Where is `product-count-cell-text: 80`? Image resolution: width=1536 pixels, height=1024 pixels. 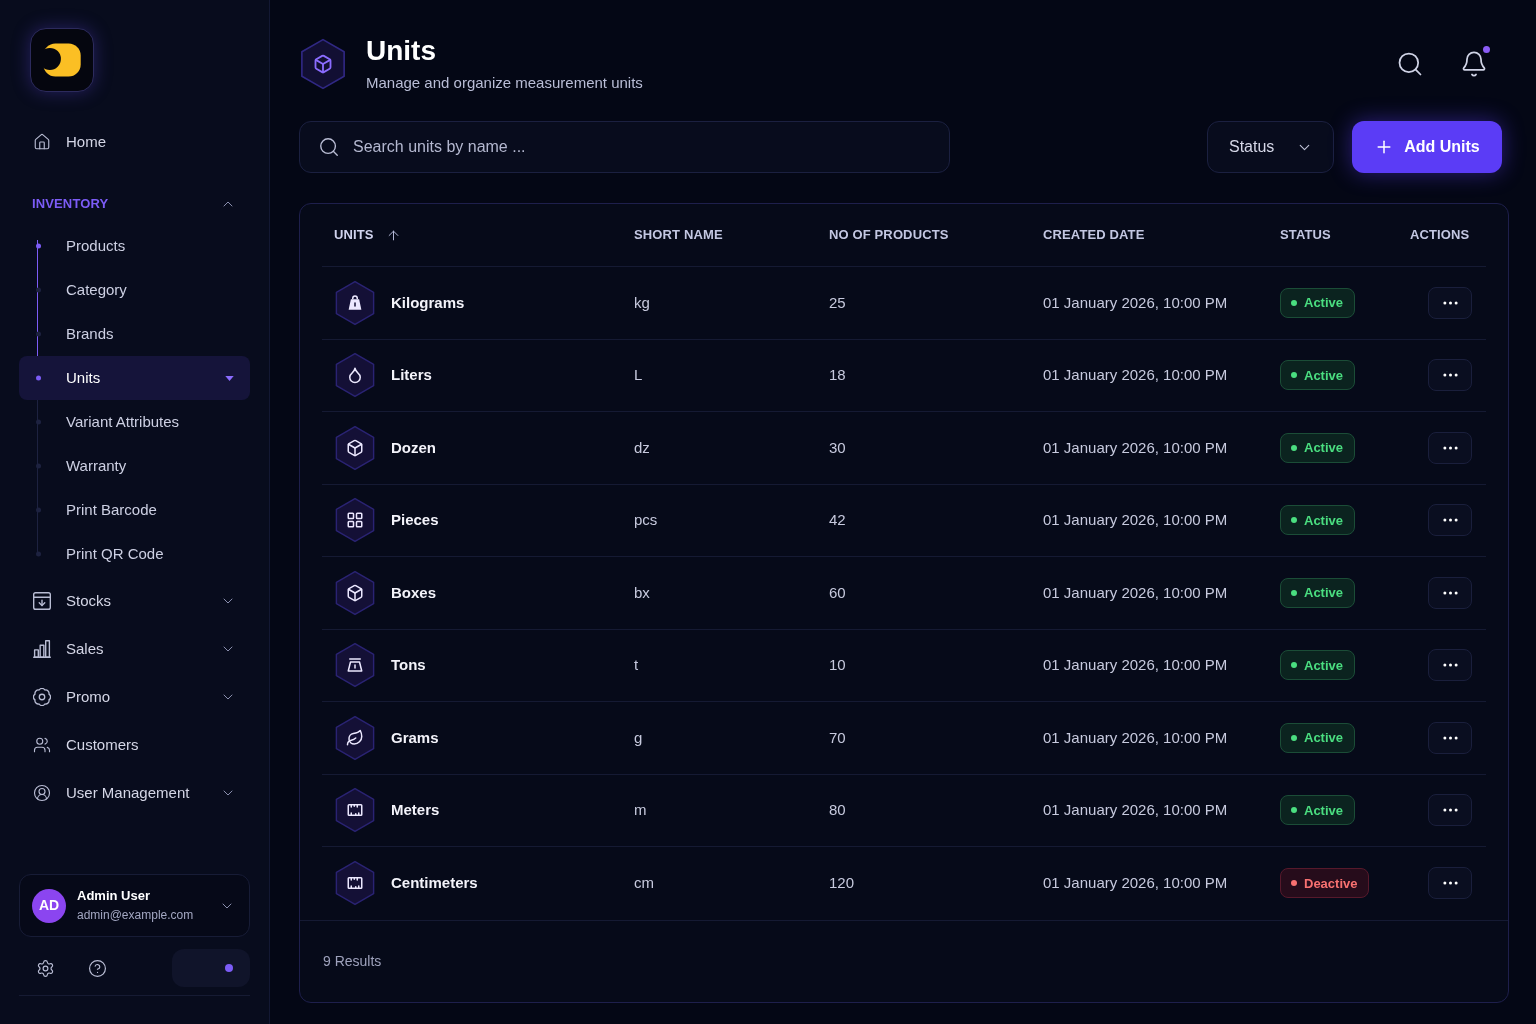
product-count-cell-text: 80 is located at coordinates (837, 810).